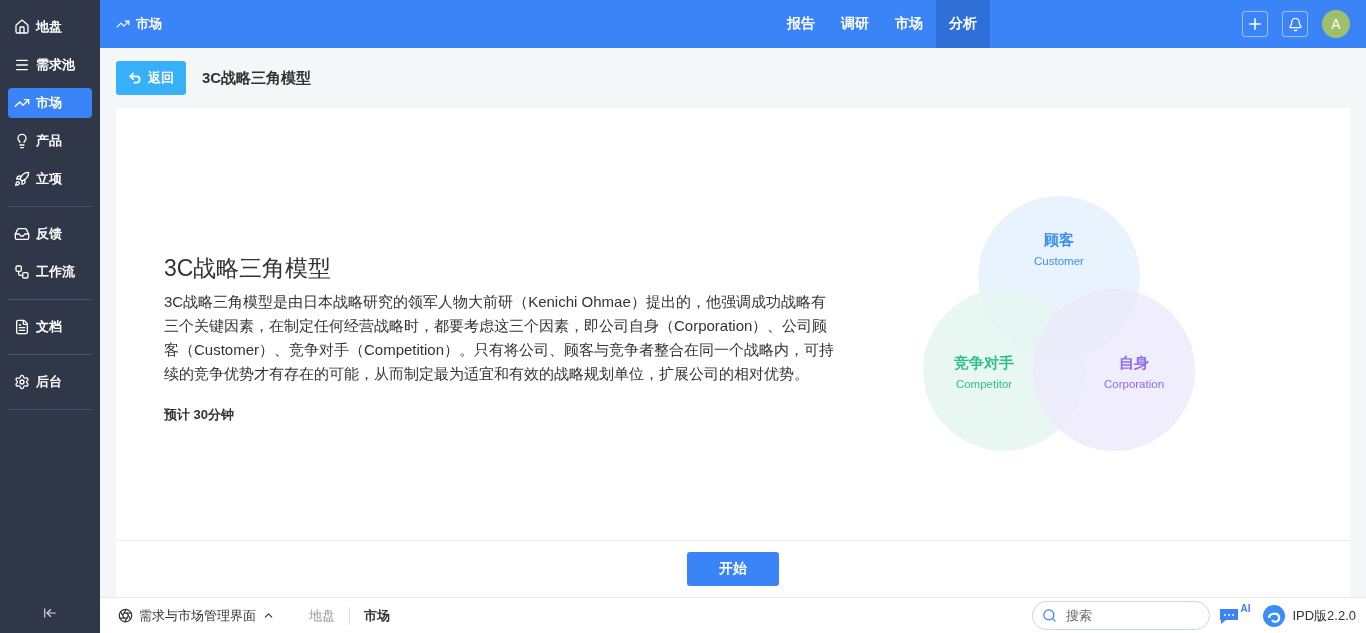 This screenshot has height=633, width=1366. Describe the element at coordinates (135, 78) in the screenshot. I see `back-arrow-icon` at that location.